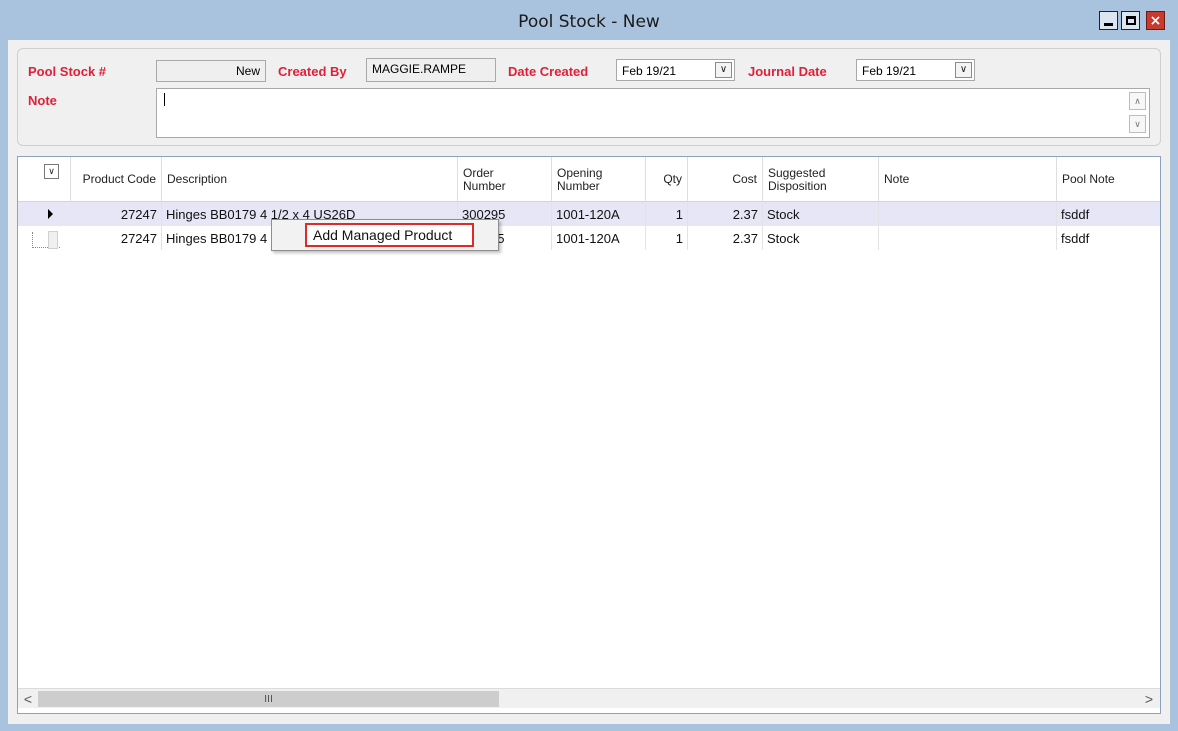 The width and height of the screenshot is (1178, 731). What do you see at coordinates (787, 71) in the screenshot?
I see `journal-date-label: Journal Date` at bounding box center [787, 71].